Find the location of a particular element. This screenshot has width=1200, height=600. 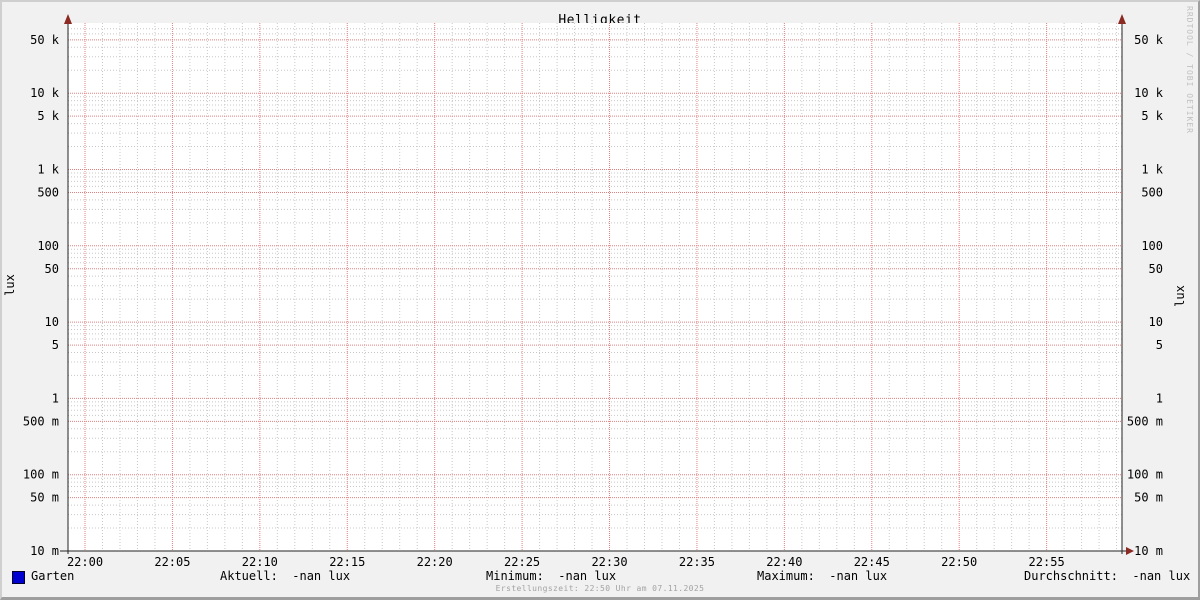

legend-stat-minimum: Minimum: -nan lux is located at coordinates (551, 576).